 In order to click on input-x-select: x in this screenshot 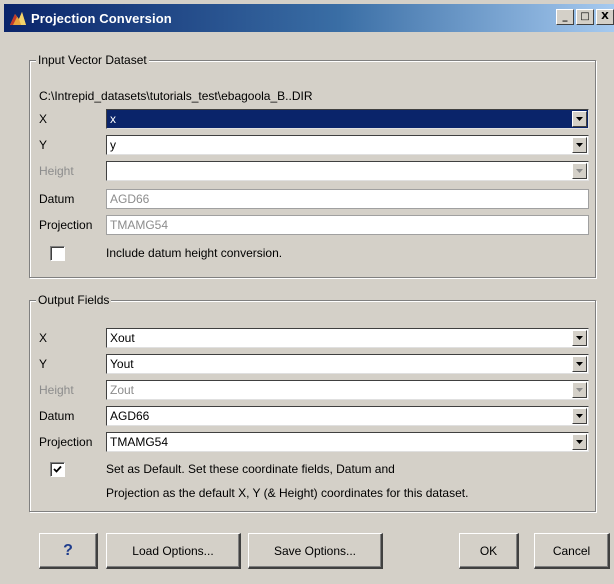, I will do `click(347, 119)`.